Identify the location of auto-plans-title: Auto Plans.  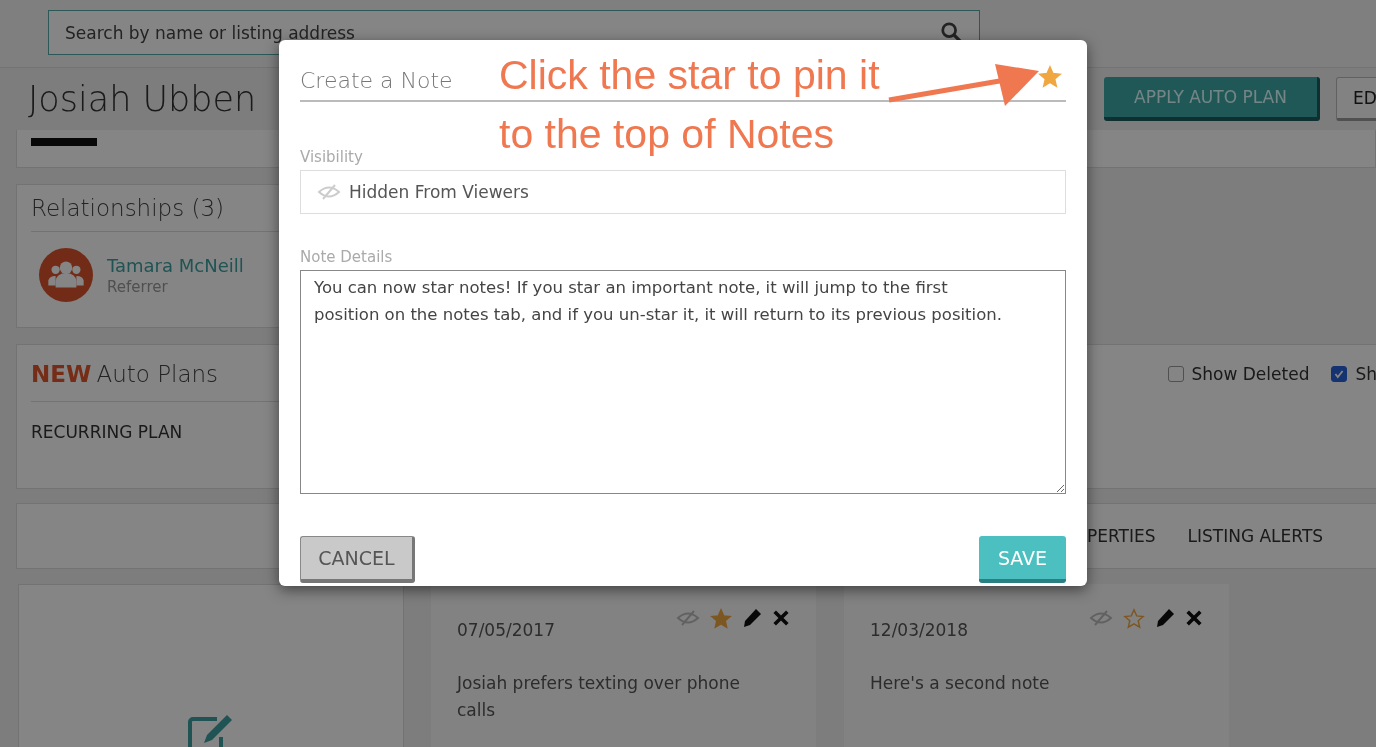
(157, 374).